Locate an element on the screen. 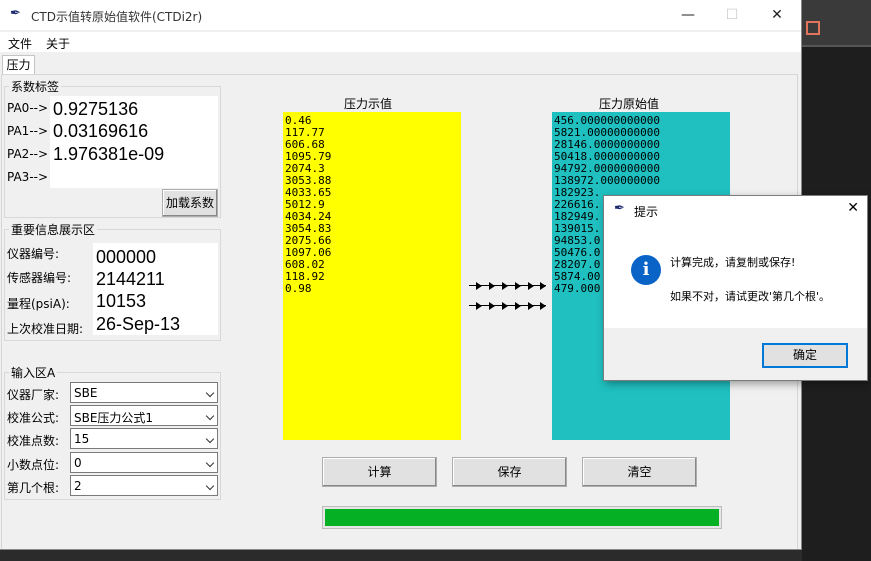 This screenshot has width=871, height=561. formula-select: SBE压力公式1 is located at coordinates (144, 415).